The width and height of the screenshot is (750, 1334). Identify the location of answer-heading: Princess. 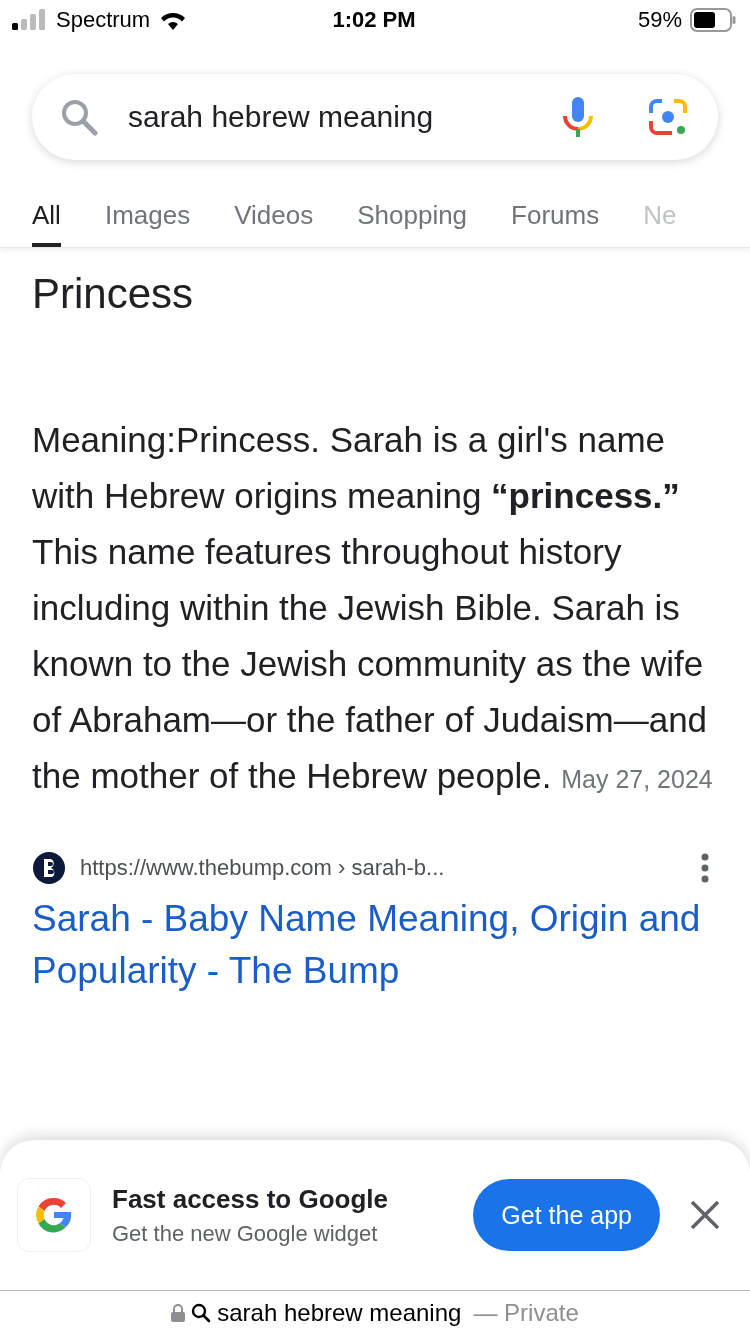
(113, 294).